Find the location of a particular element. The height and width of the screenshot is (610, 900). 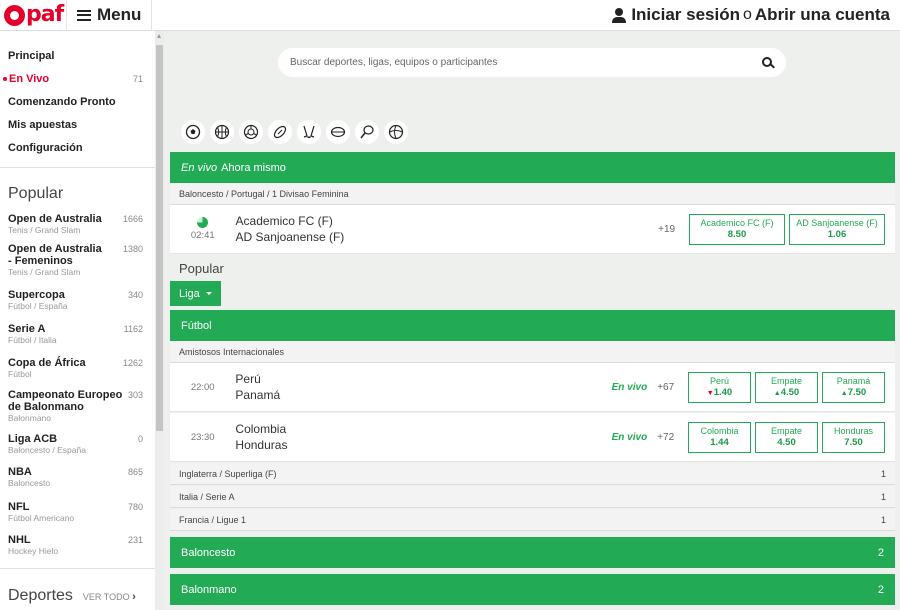

soccer-icon is located at coordinates (193, 132).